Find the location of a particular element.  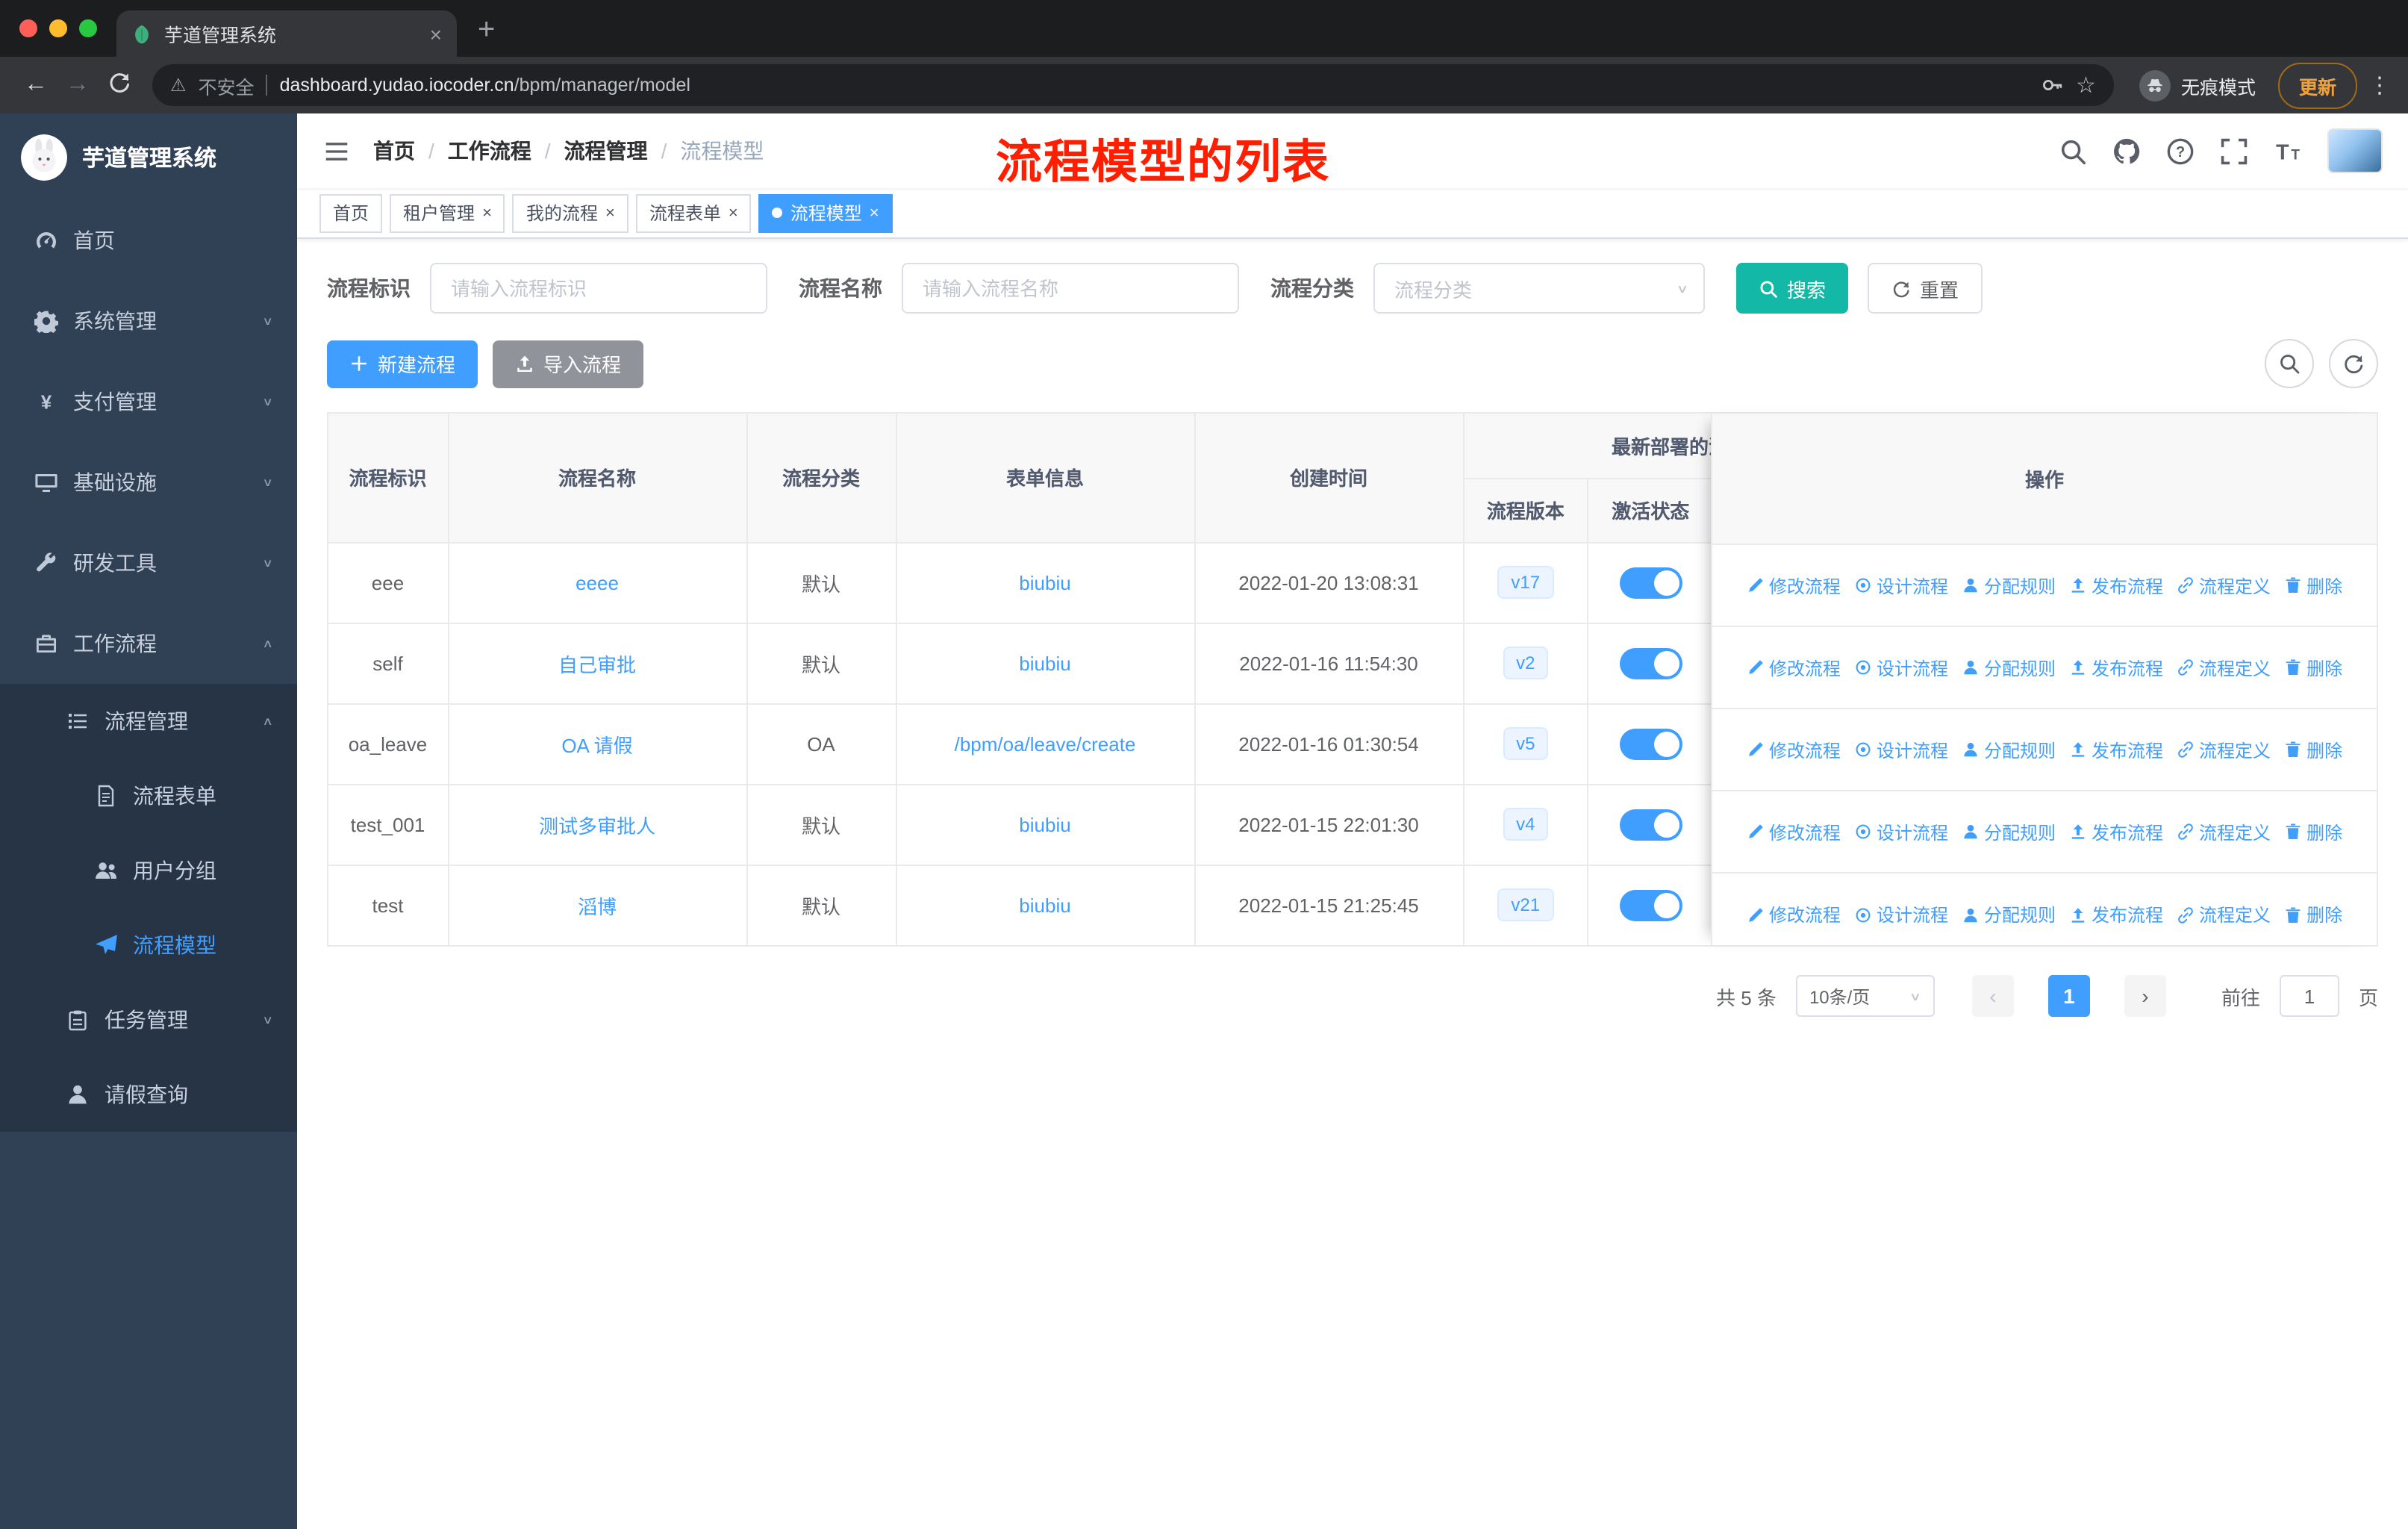

update-button: 更新 is located at coordinates (2317, 85).